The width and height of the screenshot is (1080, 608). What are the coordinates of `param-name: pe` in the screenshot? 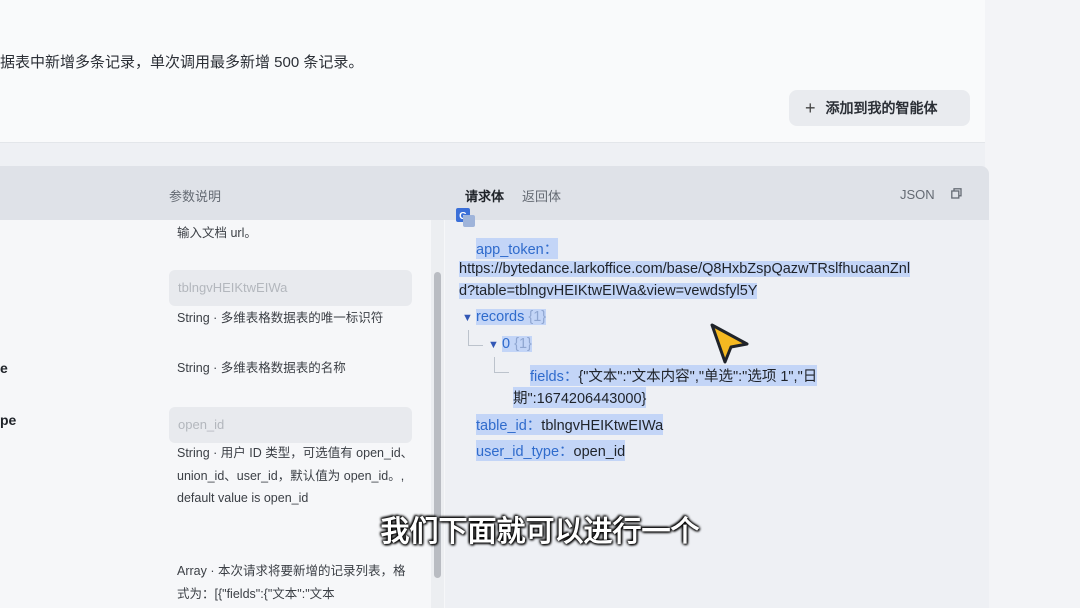 It's located at (8, 420).